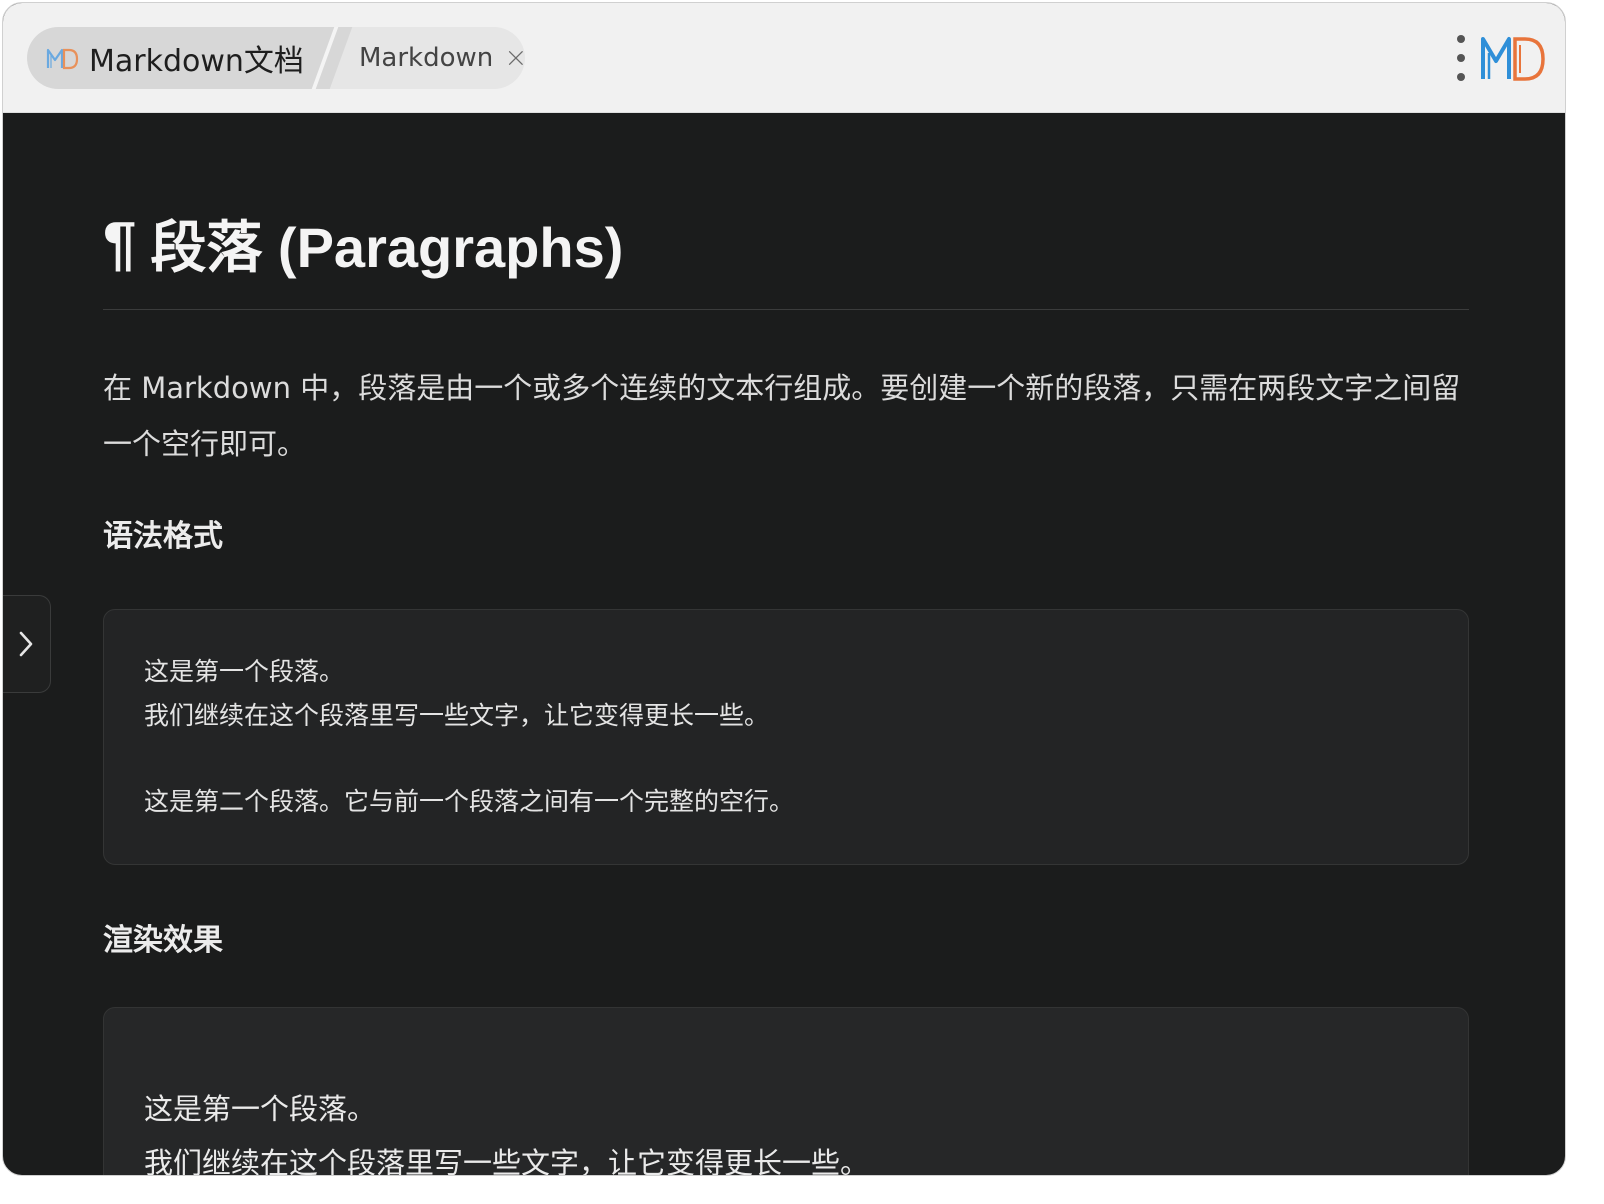  I want to click on page-title: ¶ 段落 (Paragraphs), so click(786, 243).